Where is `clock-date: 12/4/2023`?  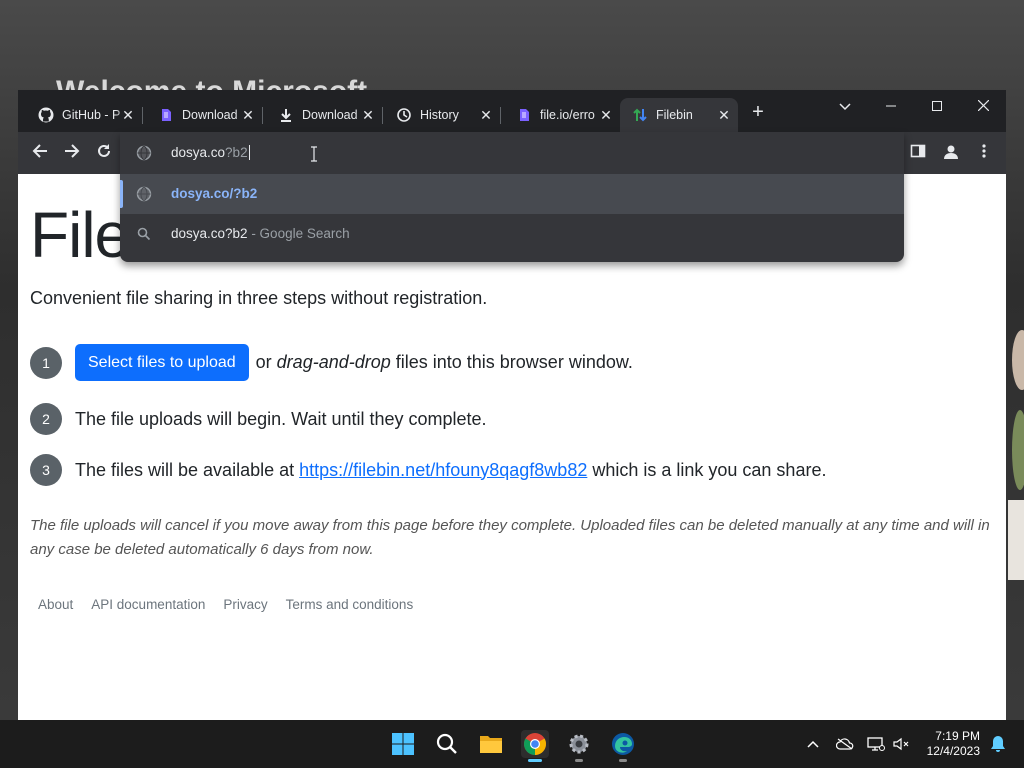
clock-date: 12/4/2023 is located at coordinates (953, 751).